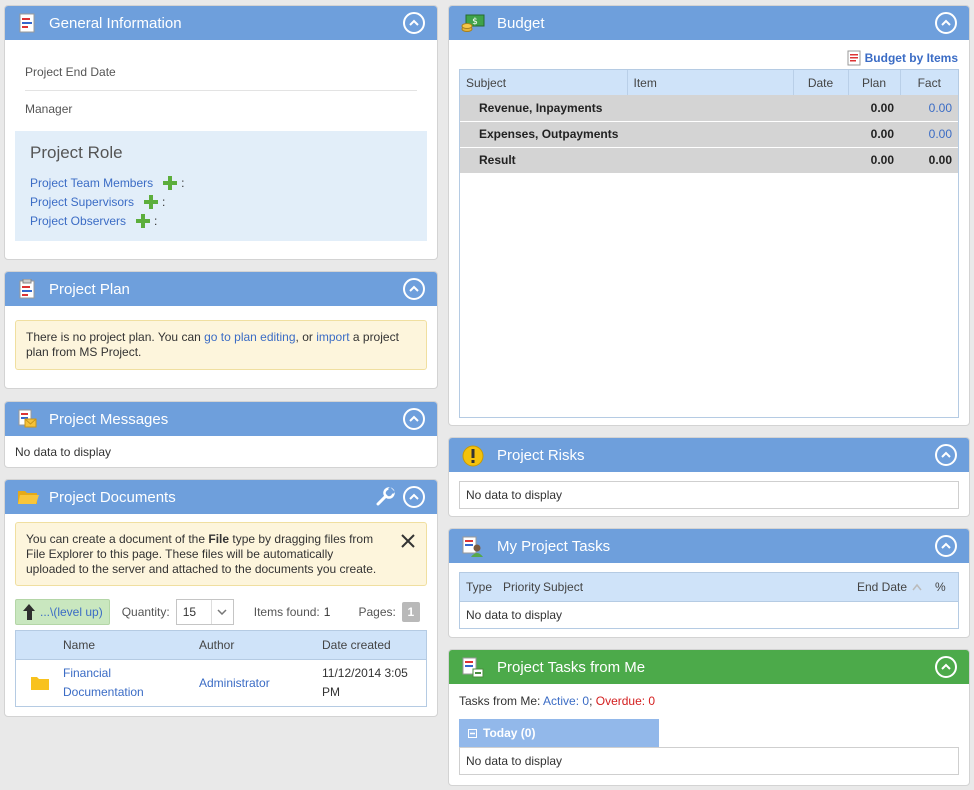  Describe the element at coordinates (78, 221) in the screenshot. I see `project-observers-link: Project Observers` at that location.